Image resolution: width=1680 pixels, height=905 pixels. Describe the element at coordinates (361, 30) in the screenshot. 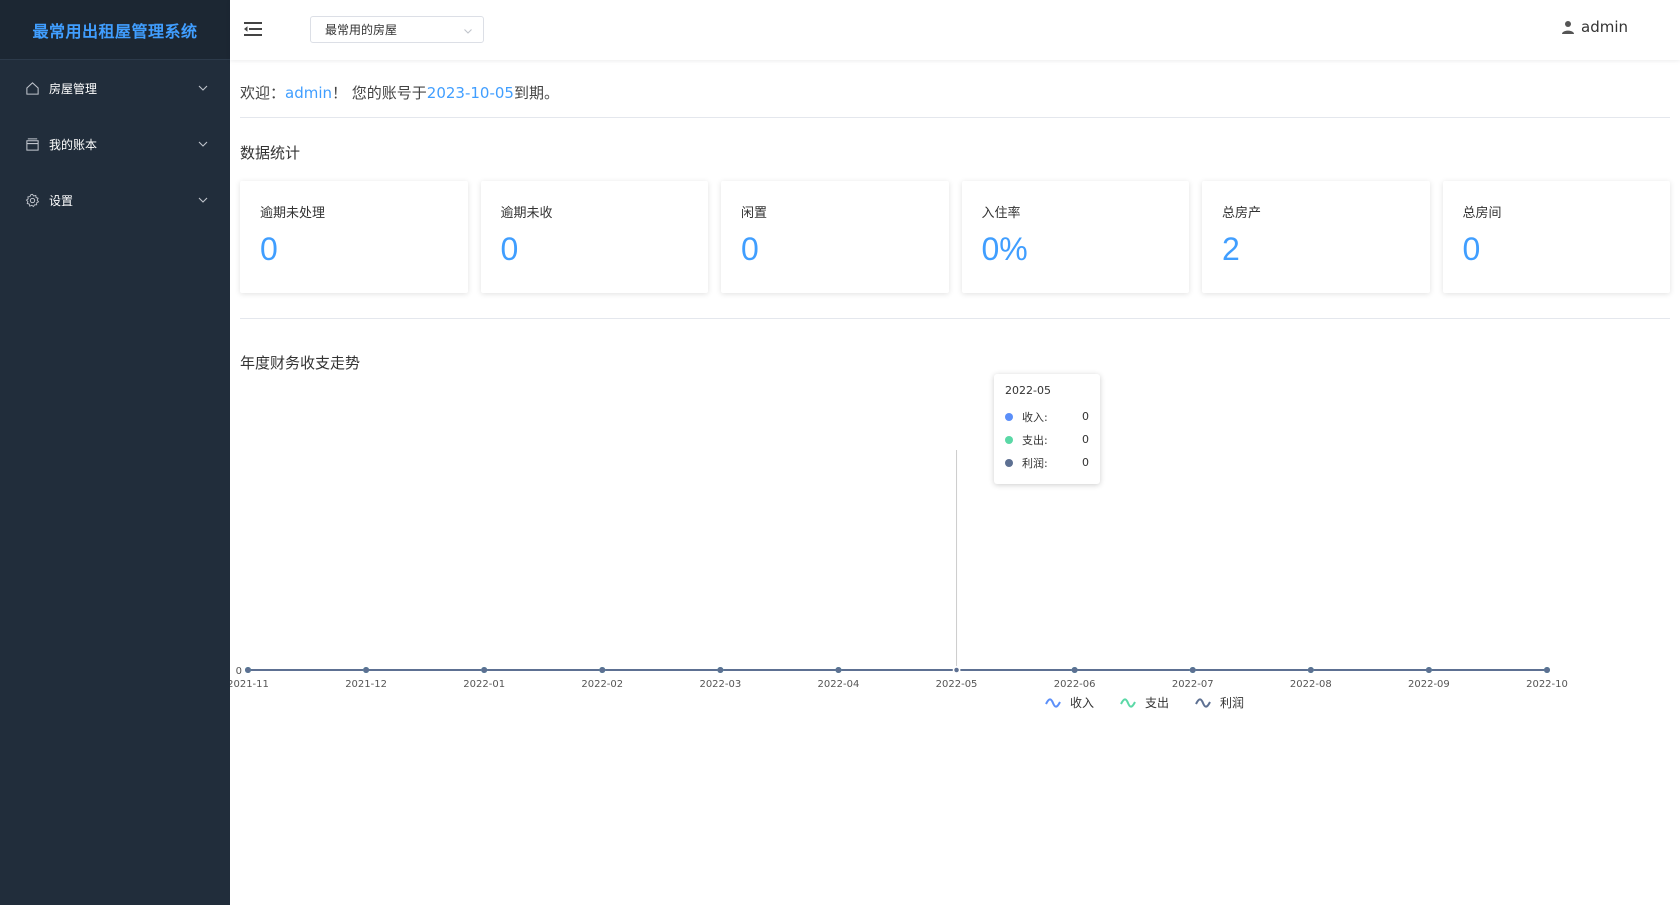

I see `house-select-value: 最常用的房屋` at that location.